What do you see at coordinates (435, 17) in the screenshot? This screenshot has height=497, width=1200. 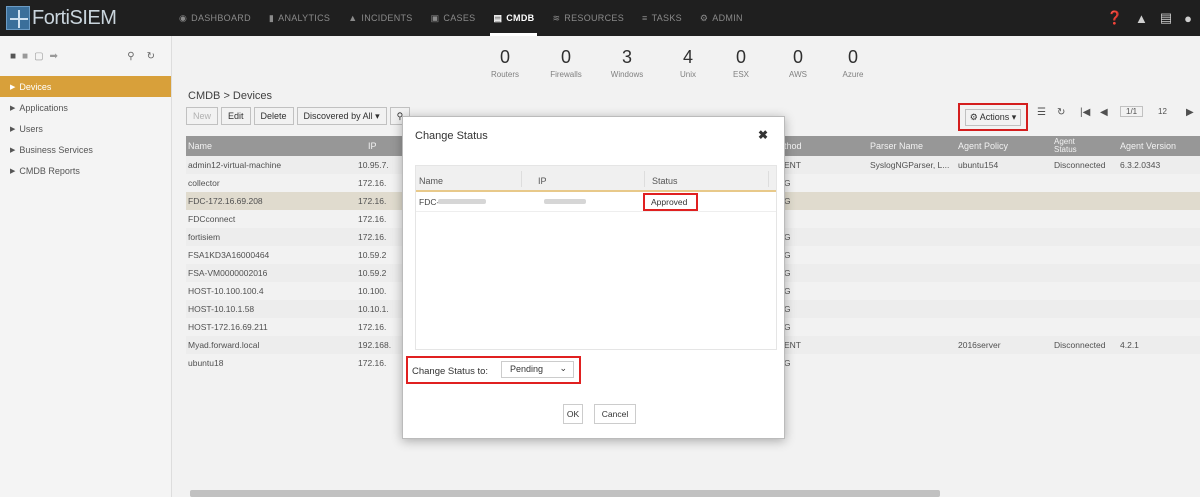 I see `briefcase-icon: ▣` at bounding box center [435, 17].